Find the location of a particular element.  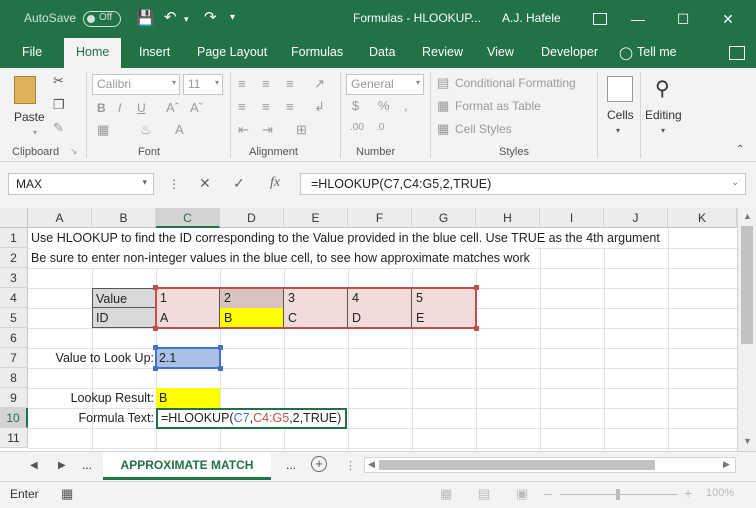

cell-styles-button: Cell Styles is located at coordinates (483, 129).